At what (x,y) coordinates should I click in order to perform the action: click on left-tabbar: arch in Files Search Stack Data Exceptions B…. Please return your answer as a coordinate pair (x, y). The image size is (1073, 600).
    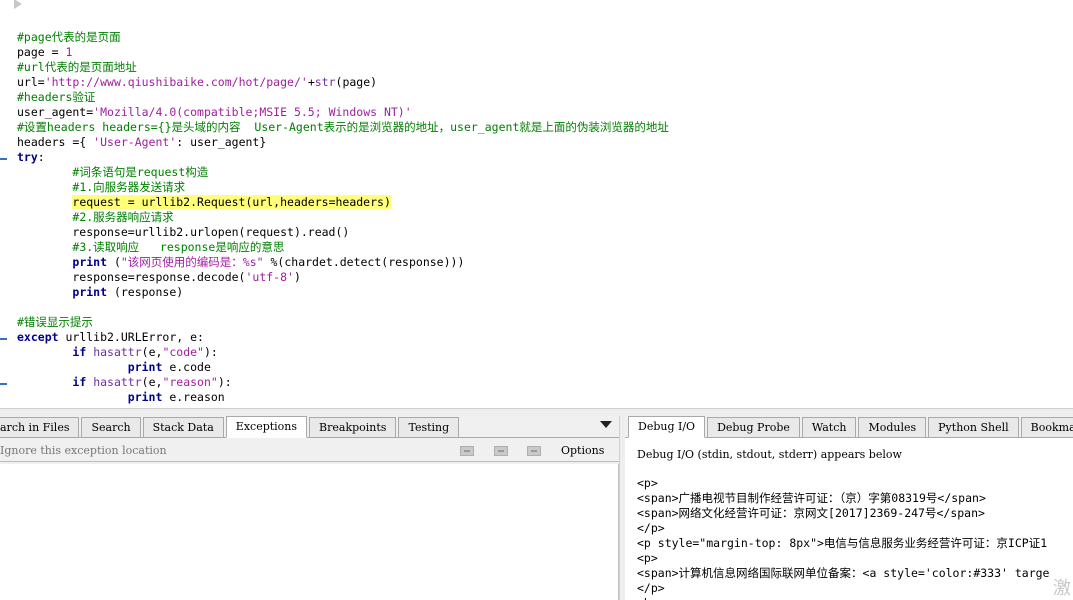
    Looking at the image, I should click on (309, 427).